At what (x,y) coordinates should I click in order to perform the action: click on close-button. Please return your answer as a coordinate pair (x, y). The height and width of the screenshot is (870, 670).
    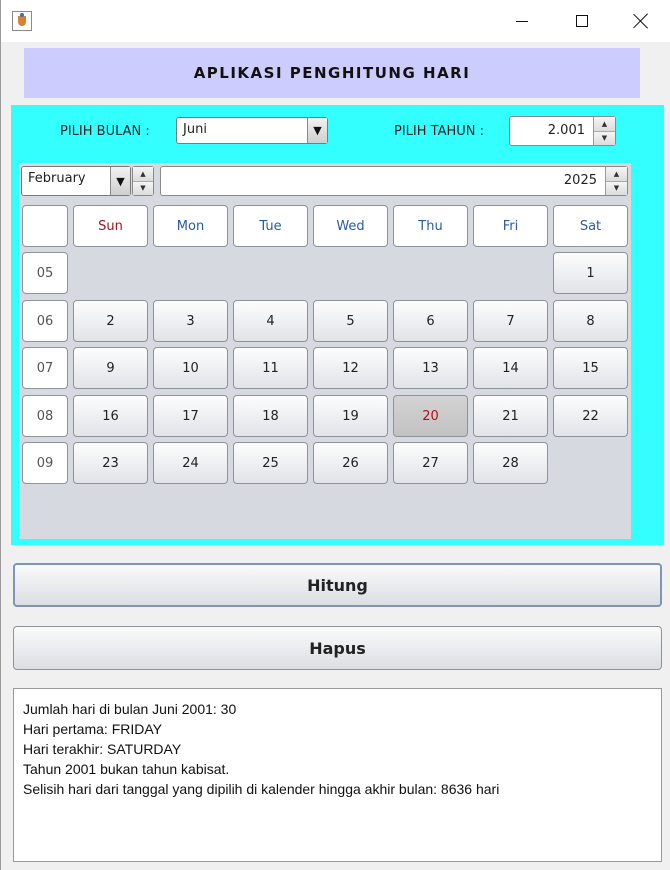
    Looking at the image, I should click on (641, 21).